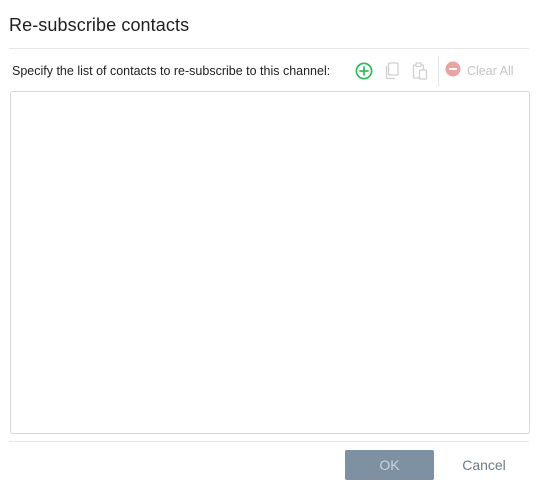 Image resolution: width=538 pixels, height=492 pixels. I want to click on dialog-title: Re-subscribe contacts, so click(99, 25).